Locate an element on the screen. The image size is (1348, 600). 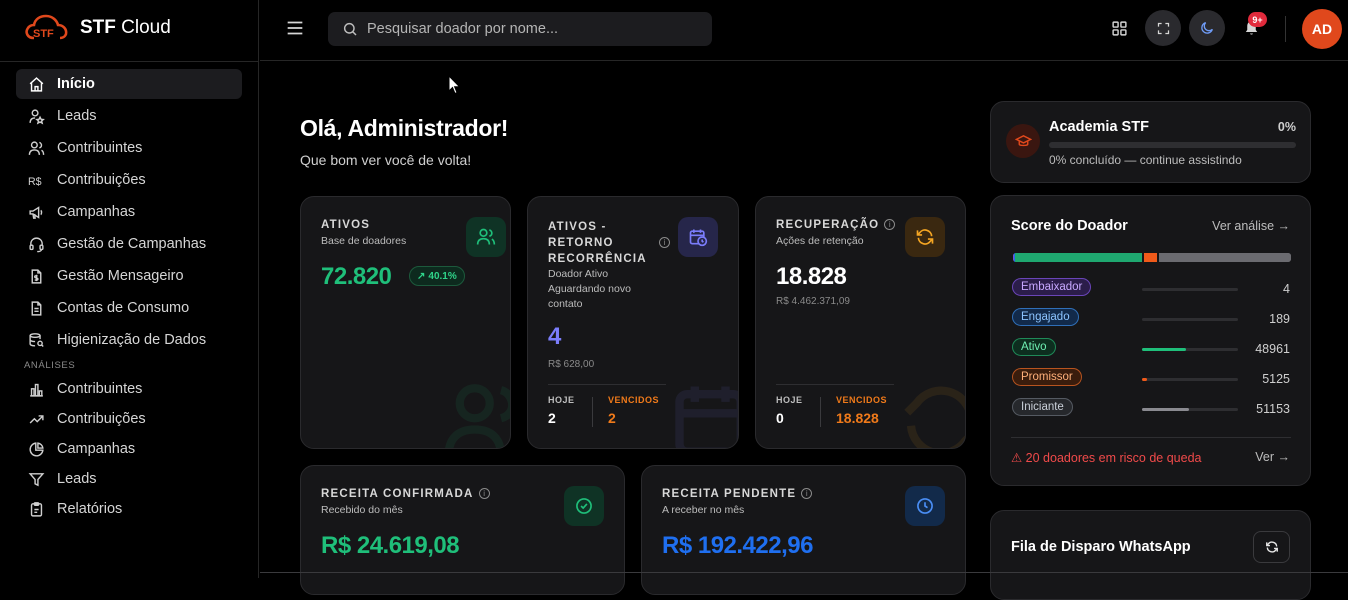
sidebar-item-contribuintes: Contribuintes is located at coordinates (129, 148).